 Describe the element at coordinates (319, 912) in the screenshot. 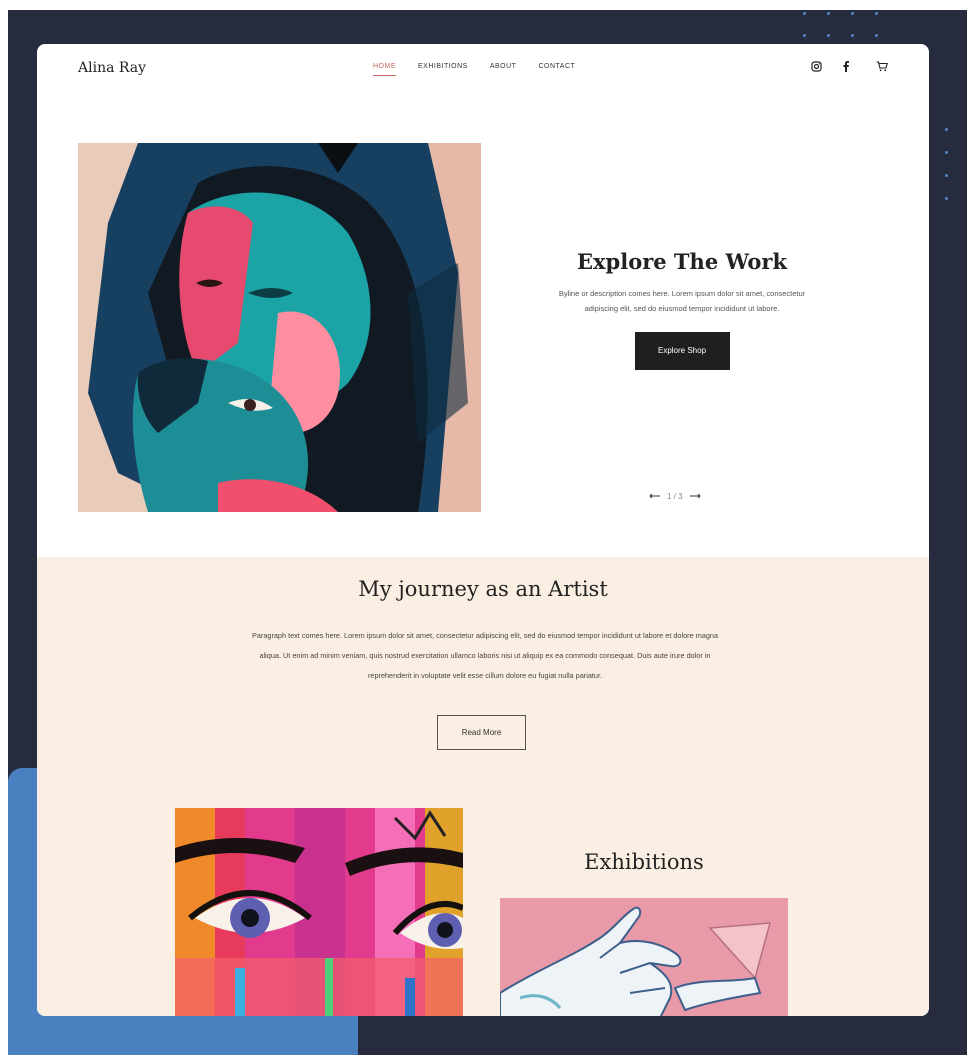

I see `colorful-eyes-painting-image` at that location.